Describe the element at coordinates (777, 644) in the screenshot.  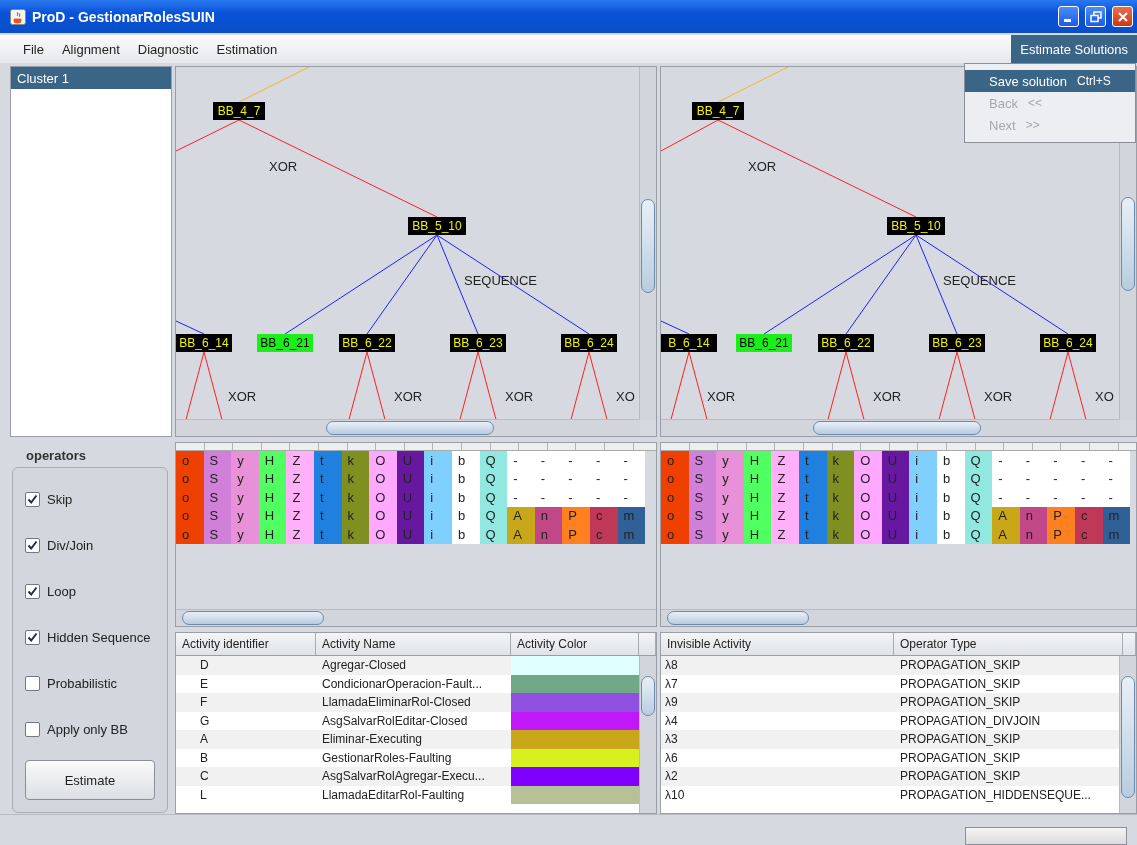
I see `column-header: Invisible Activity` at that location.